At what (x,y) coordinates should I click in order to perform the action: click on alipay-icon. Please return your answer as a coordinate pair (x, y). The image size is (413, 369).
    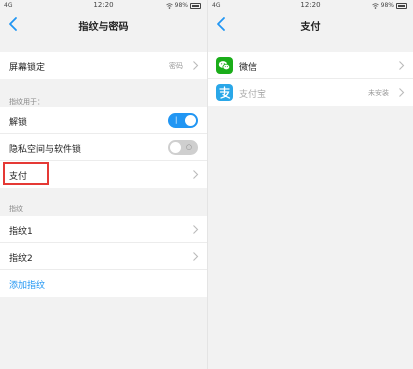
    Looking at the image, I should click on (224, 92).